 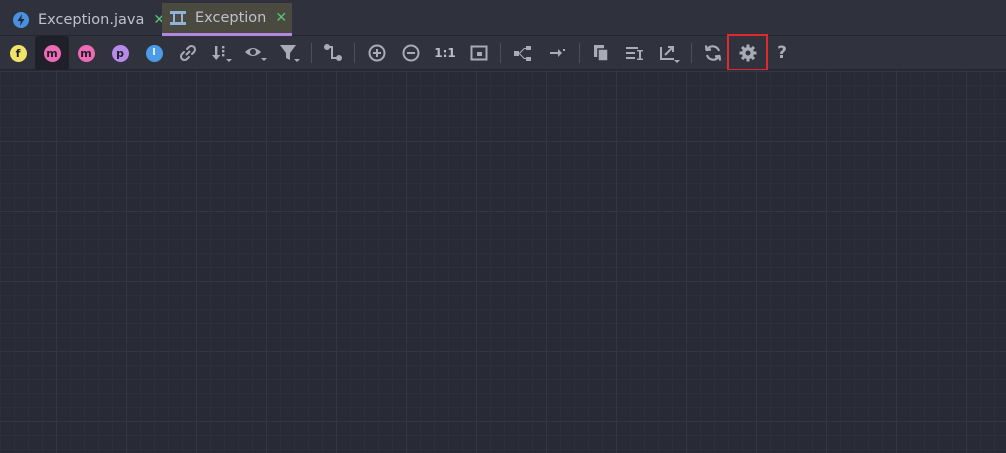 I want to click on change-visibility-level-button, so click(x=222, y=53).